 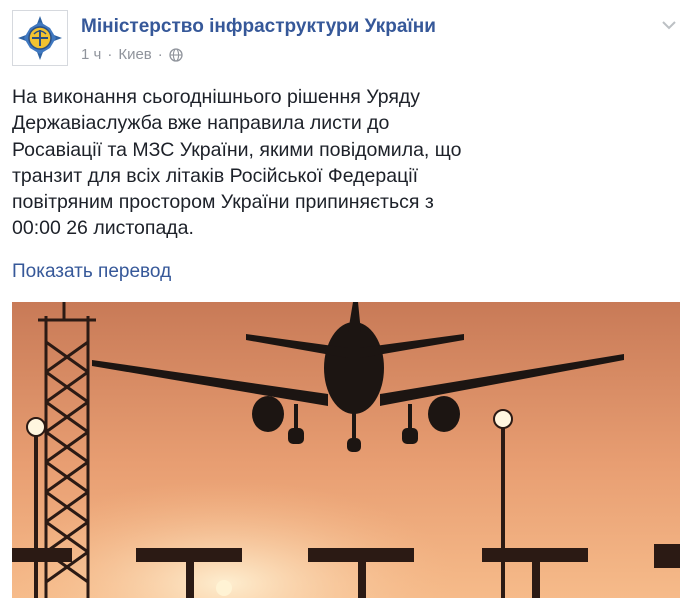 What do you see at coordinates (91, 54) in the screenshot?
I see `post-time: 1 ч` at bounding box center [91, 54].